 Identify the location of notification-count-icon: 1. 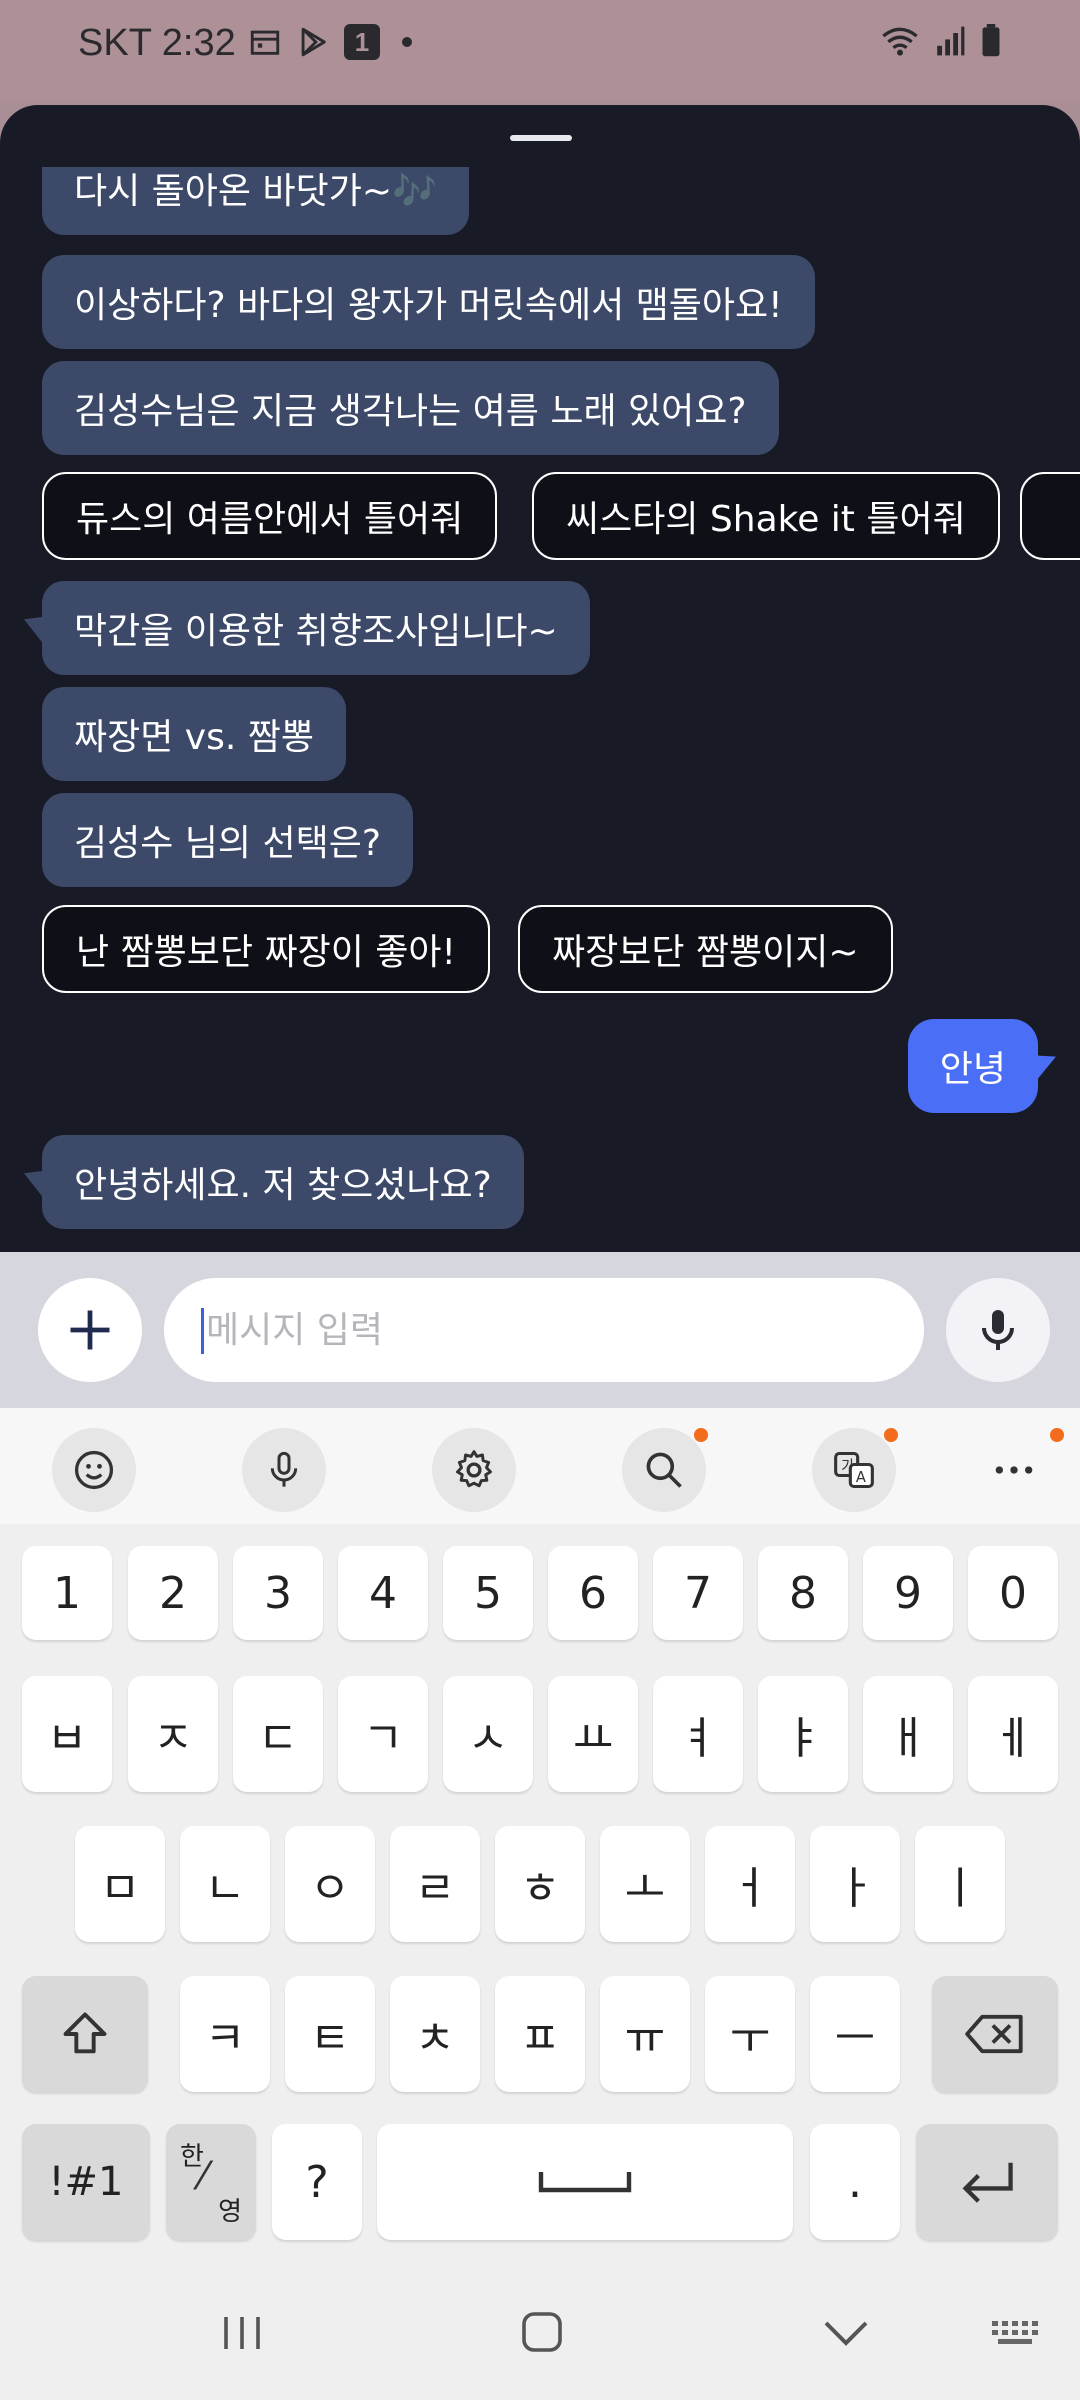
(362, 42).